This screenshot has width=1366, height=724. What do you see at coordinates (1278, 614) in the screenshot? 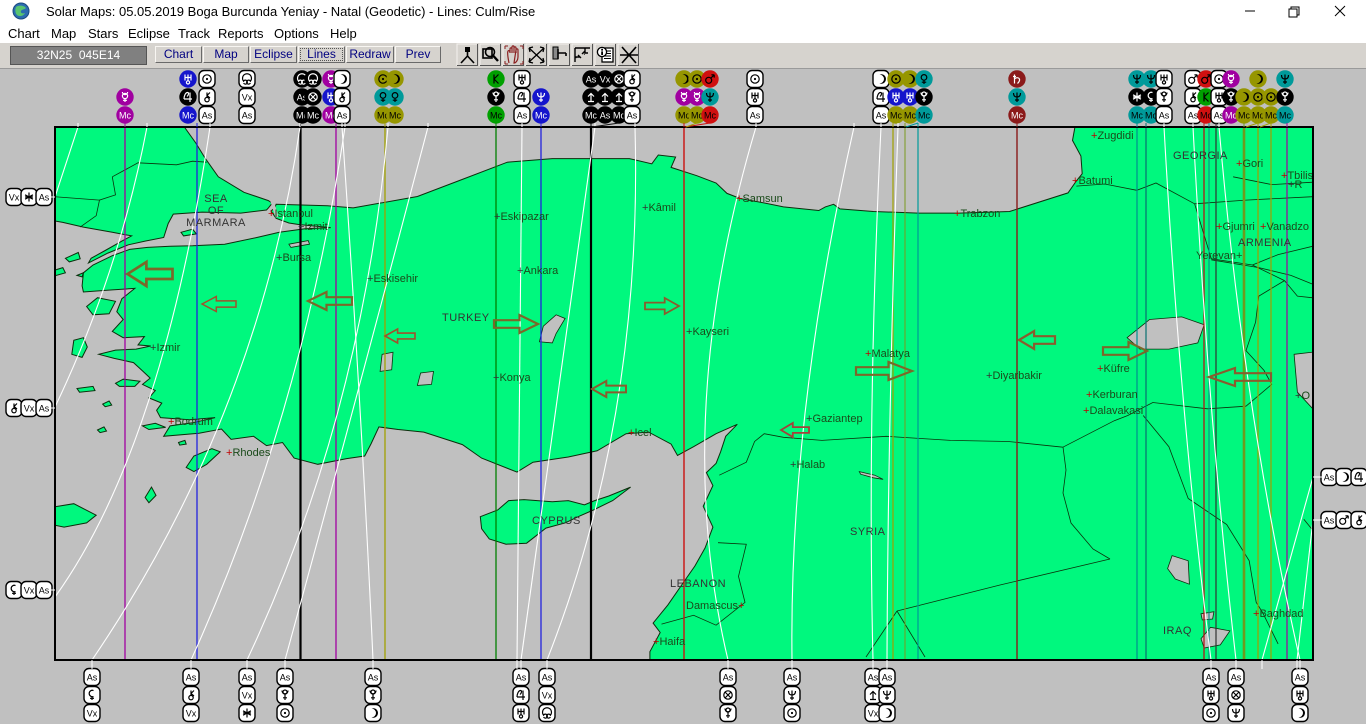
I see `svg-text: +Baghdad` at bounding box center [1278, 614].